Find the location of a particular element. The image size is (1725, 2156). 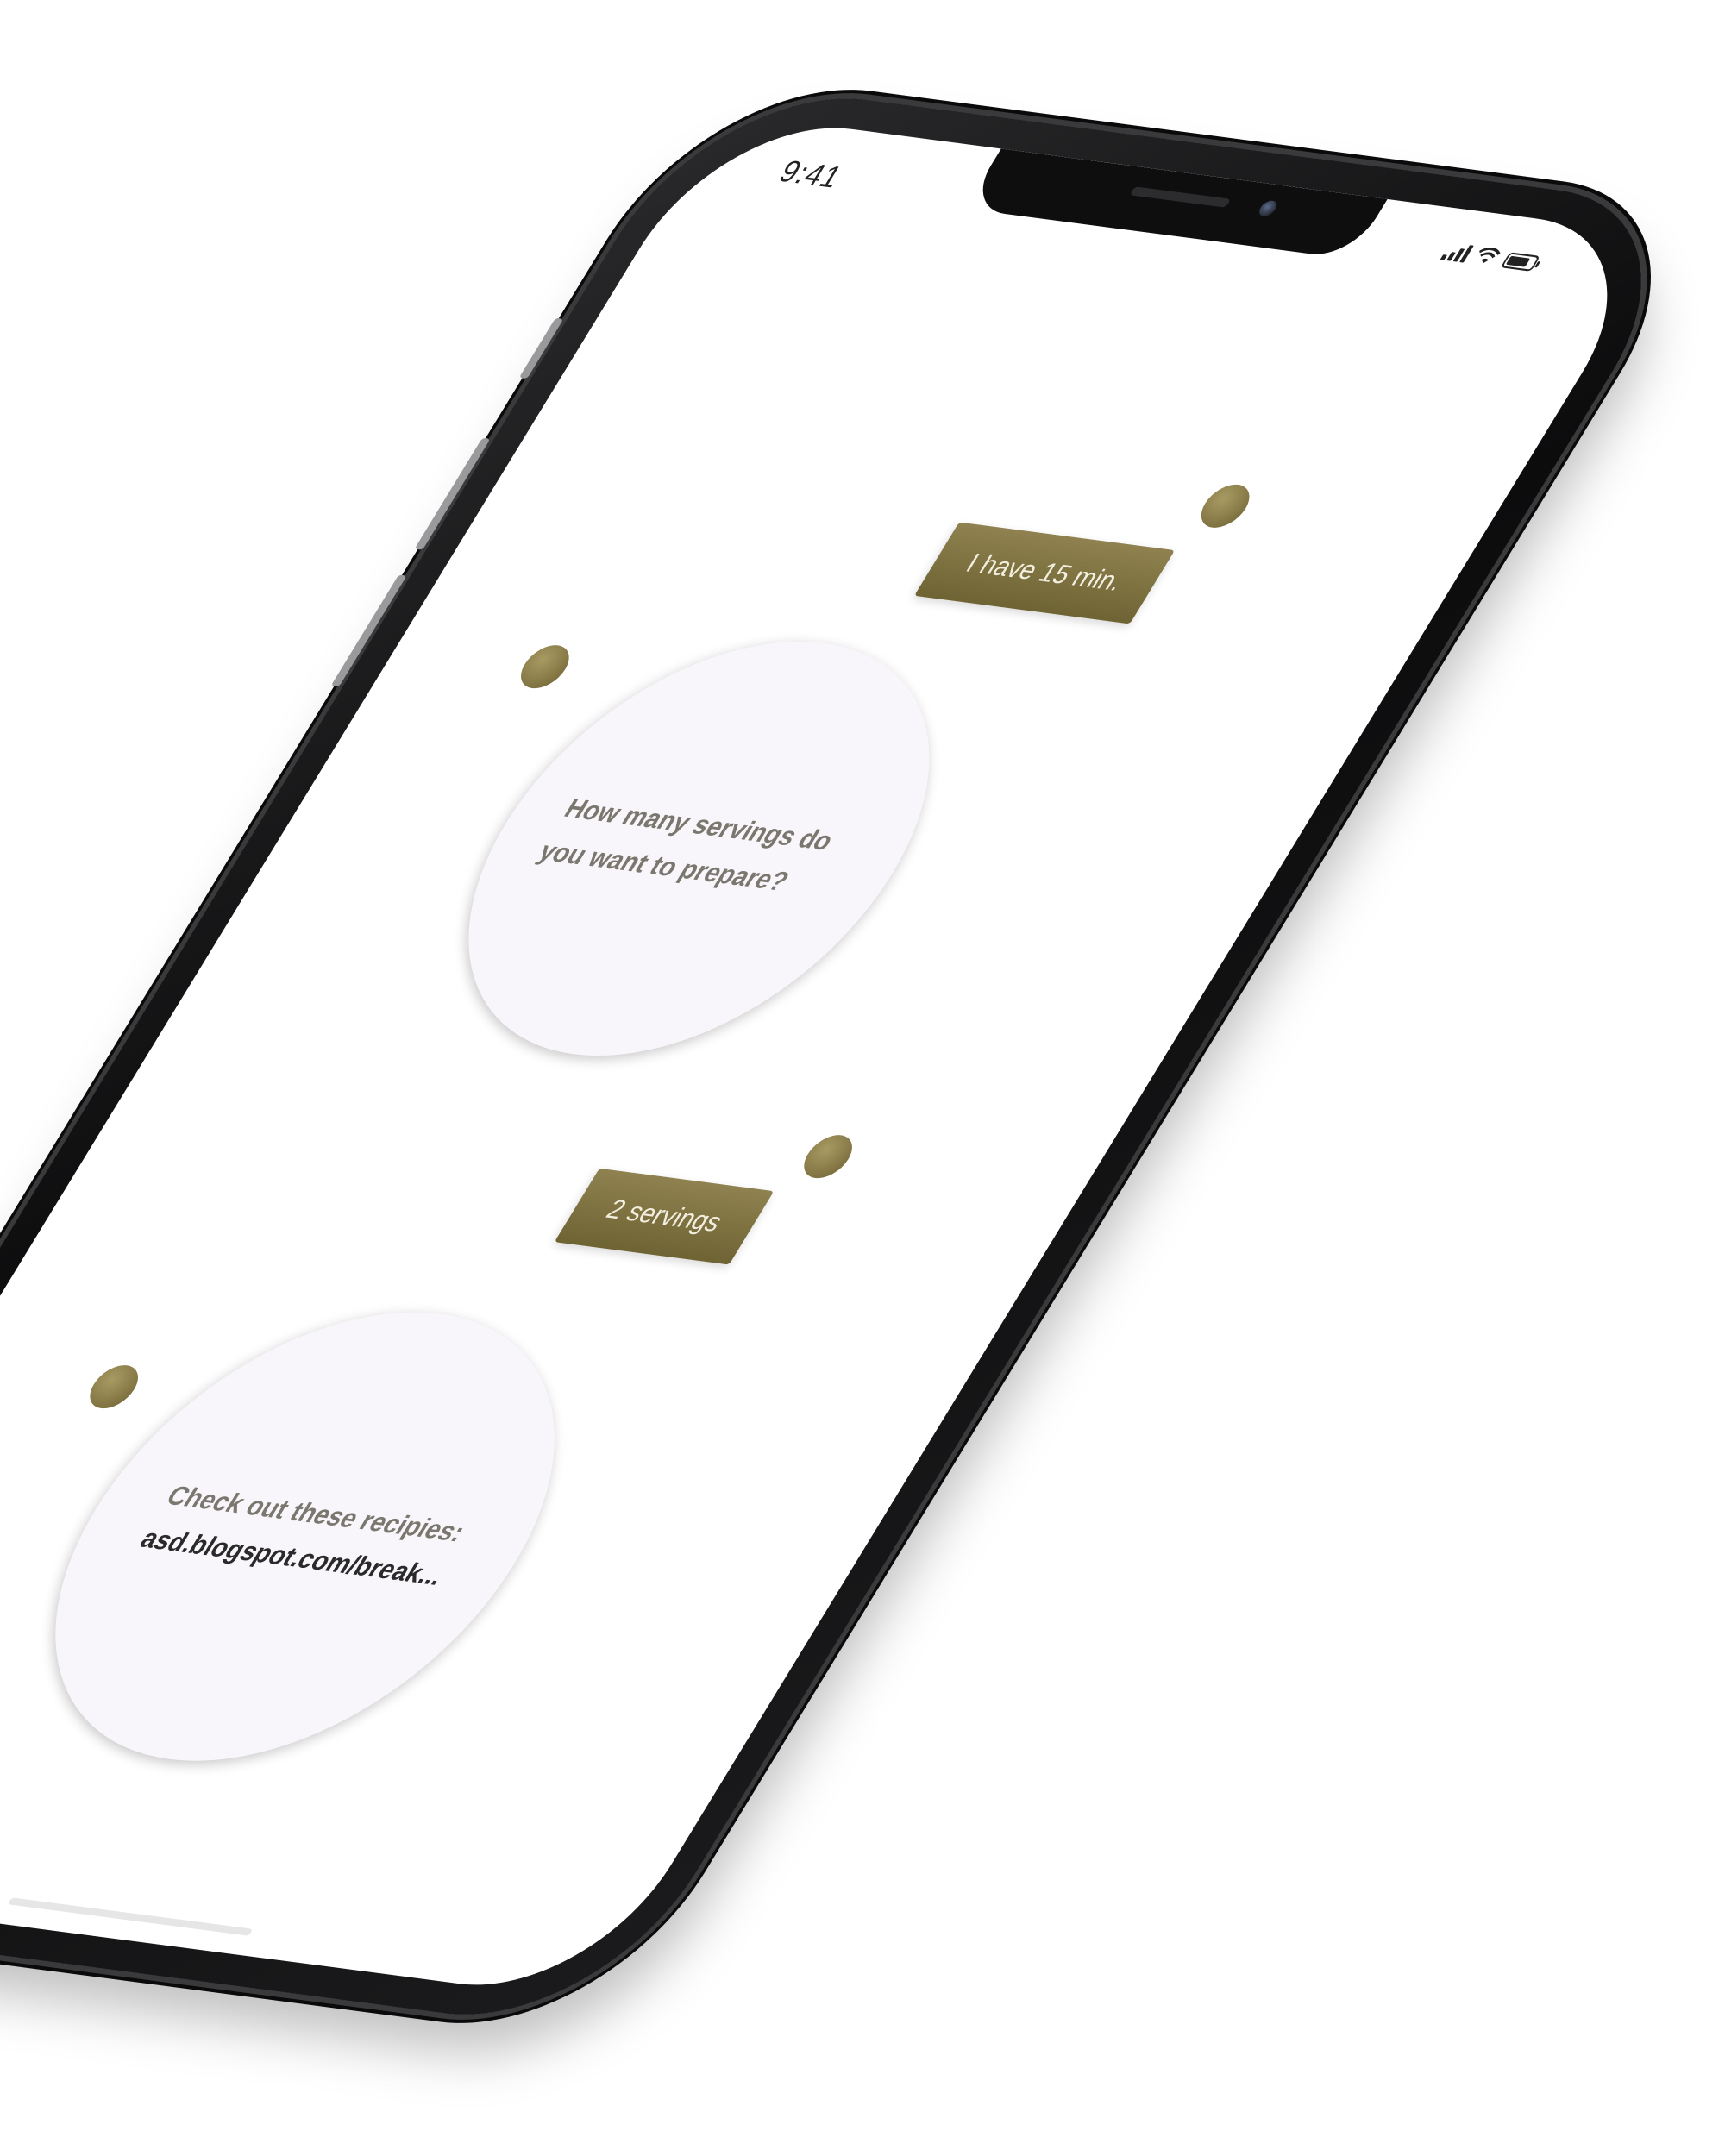

battery-level is located at coordinates (1518, 261).